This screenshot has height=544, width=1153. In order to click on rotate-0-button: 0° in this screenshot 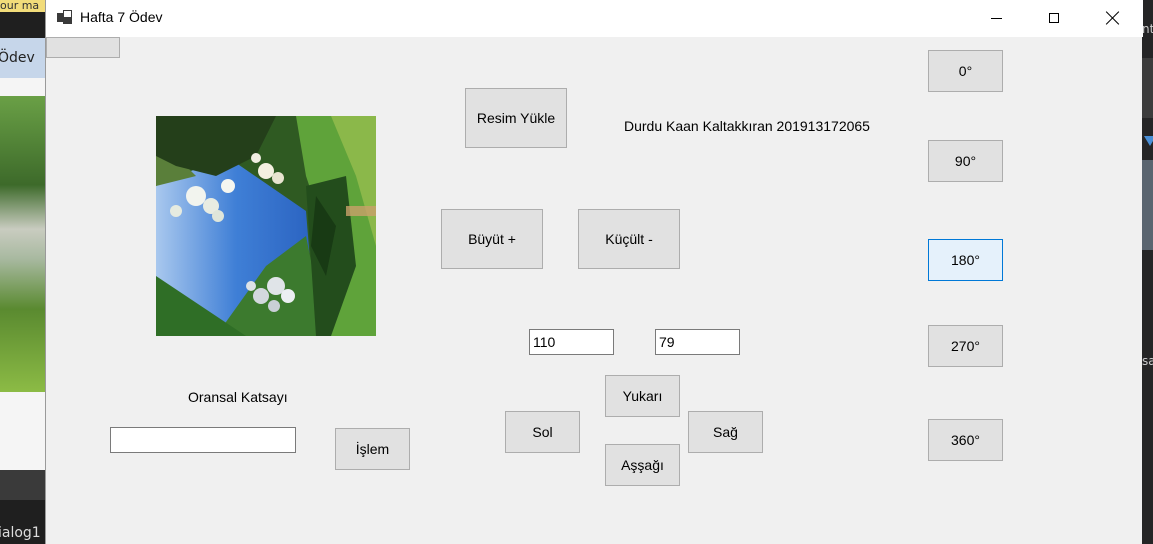, I will do `click(965, 71)`.